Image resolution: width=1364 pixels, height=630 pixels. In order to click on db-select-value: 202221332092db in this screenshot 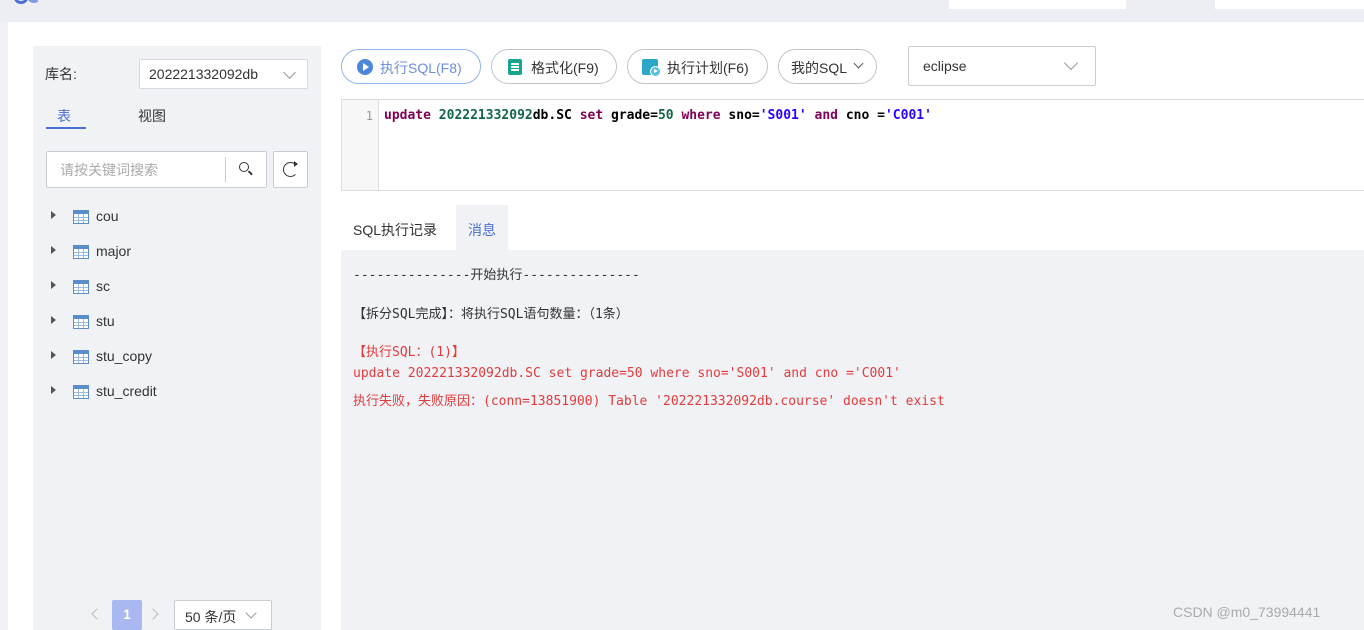, I will do `click(204, 74)`.